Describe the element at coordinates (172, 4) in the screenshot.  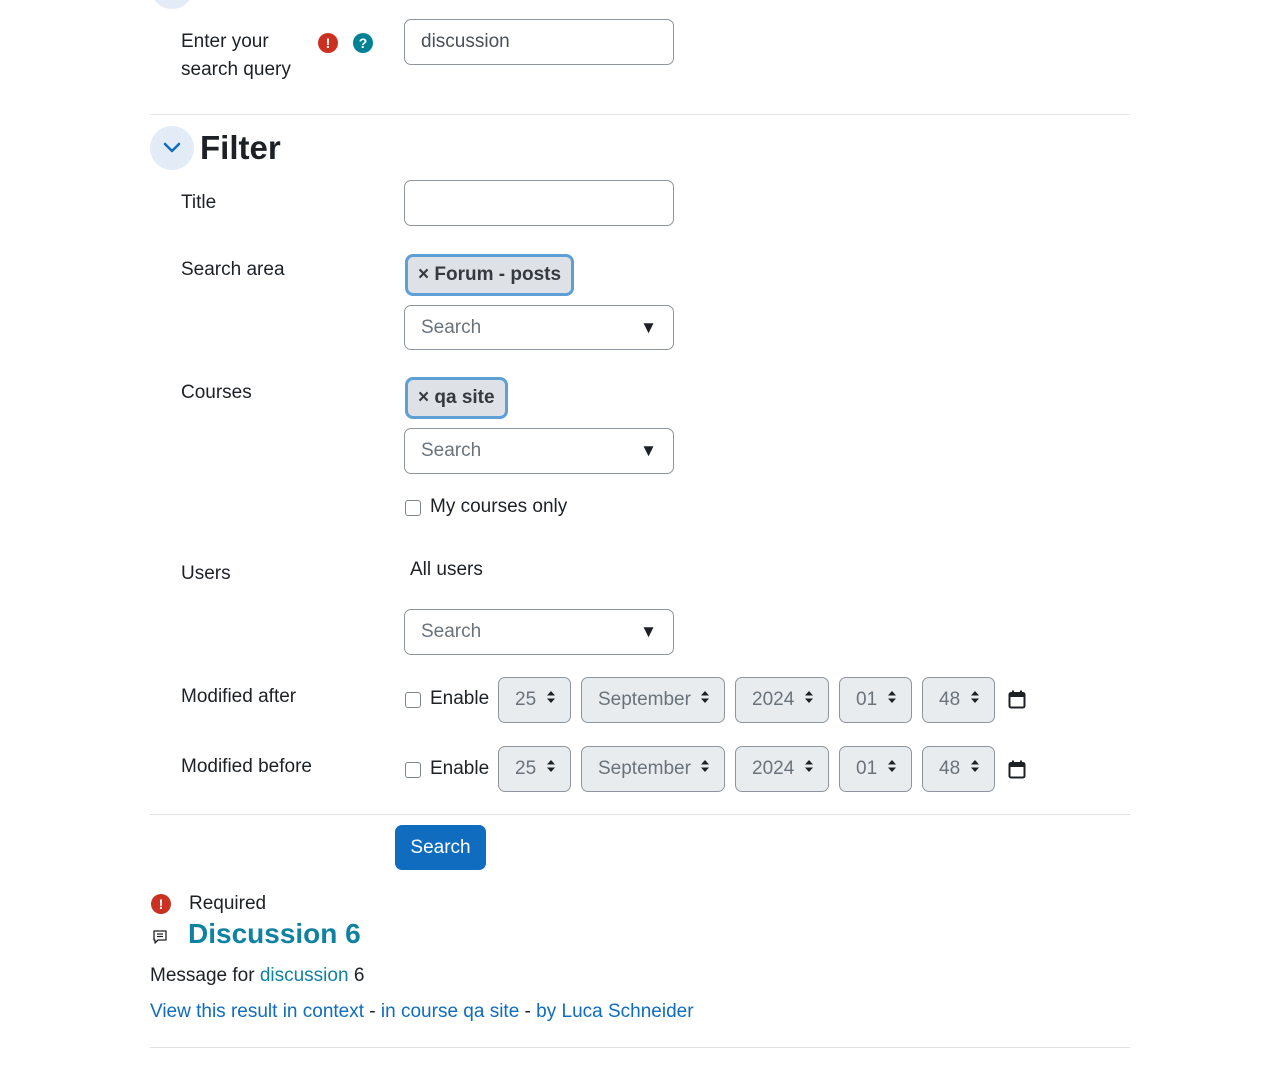
I see `section-toggle-partial` at that location.